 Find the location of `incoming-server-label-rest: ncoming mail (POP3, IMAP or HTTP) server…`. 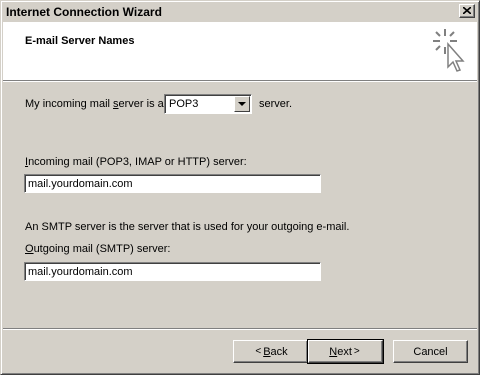

incoming-server-label-rest: ncoming mail (POP3, IMAP or HTTP) server… is located at coordinates (137, 162).